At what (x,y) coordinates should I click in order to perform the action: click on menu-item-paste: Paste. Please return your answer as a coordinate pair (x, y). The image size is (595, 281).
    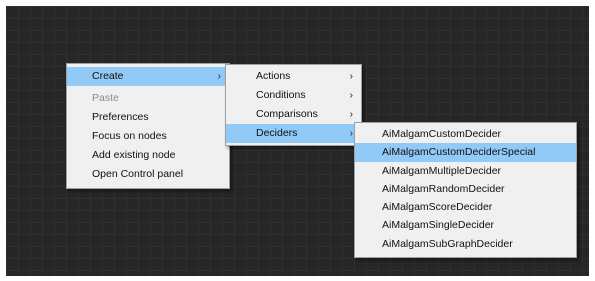
    Looking at the image, I should click on (148, 98).